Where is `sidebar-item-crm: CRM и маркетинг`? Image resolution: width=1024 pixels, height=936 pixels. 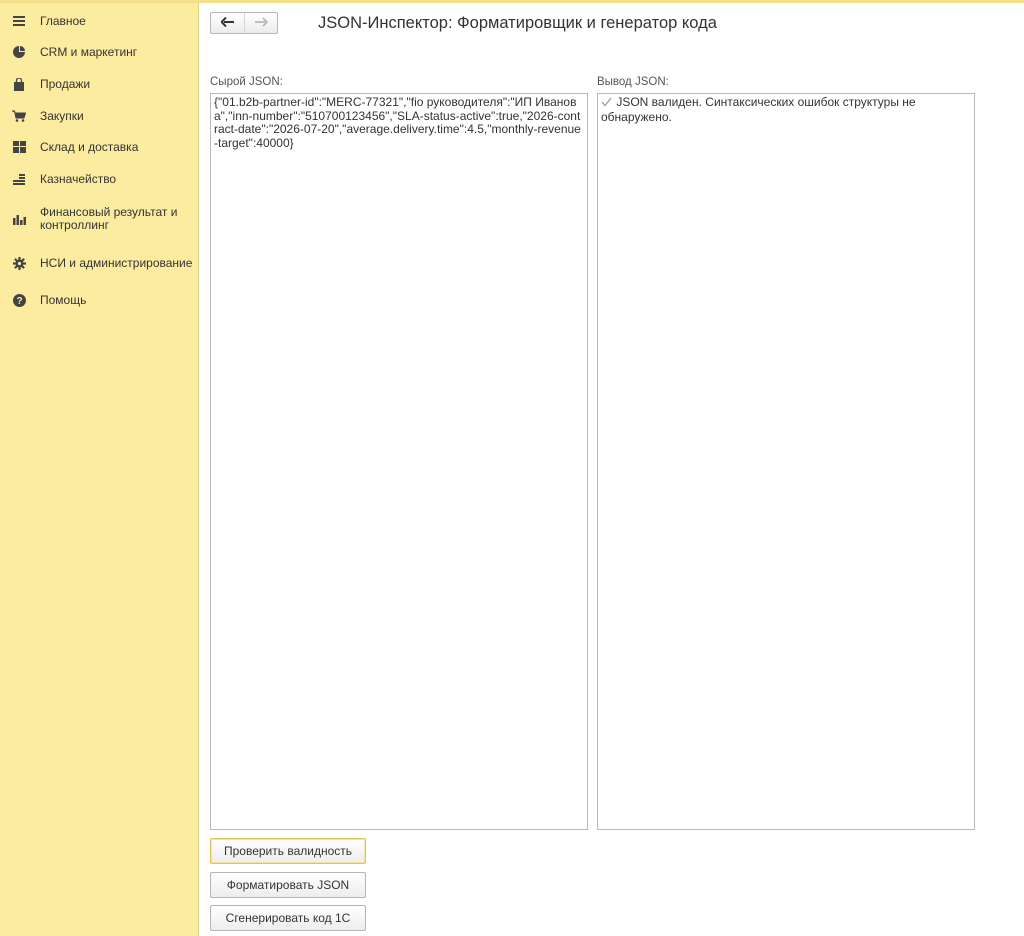
sidebar-item-crm: CRM и маркетинг is located at coordinates (99, 52).